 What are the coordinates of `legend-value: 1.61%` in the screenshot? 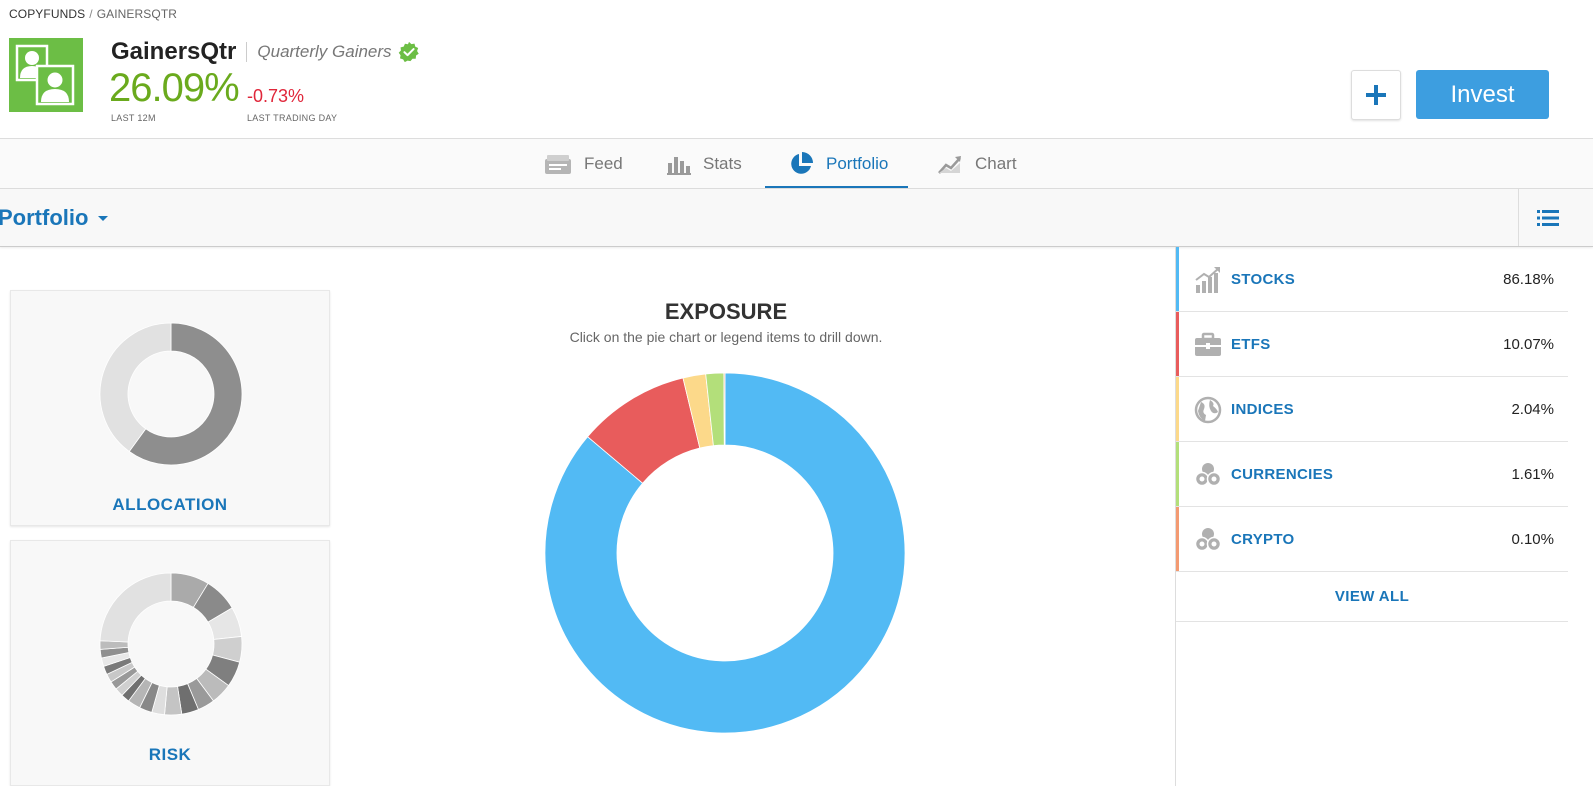 It's located at (1532, 474).